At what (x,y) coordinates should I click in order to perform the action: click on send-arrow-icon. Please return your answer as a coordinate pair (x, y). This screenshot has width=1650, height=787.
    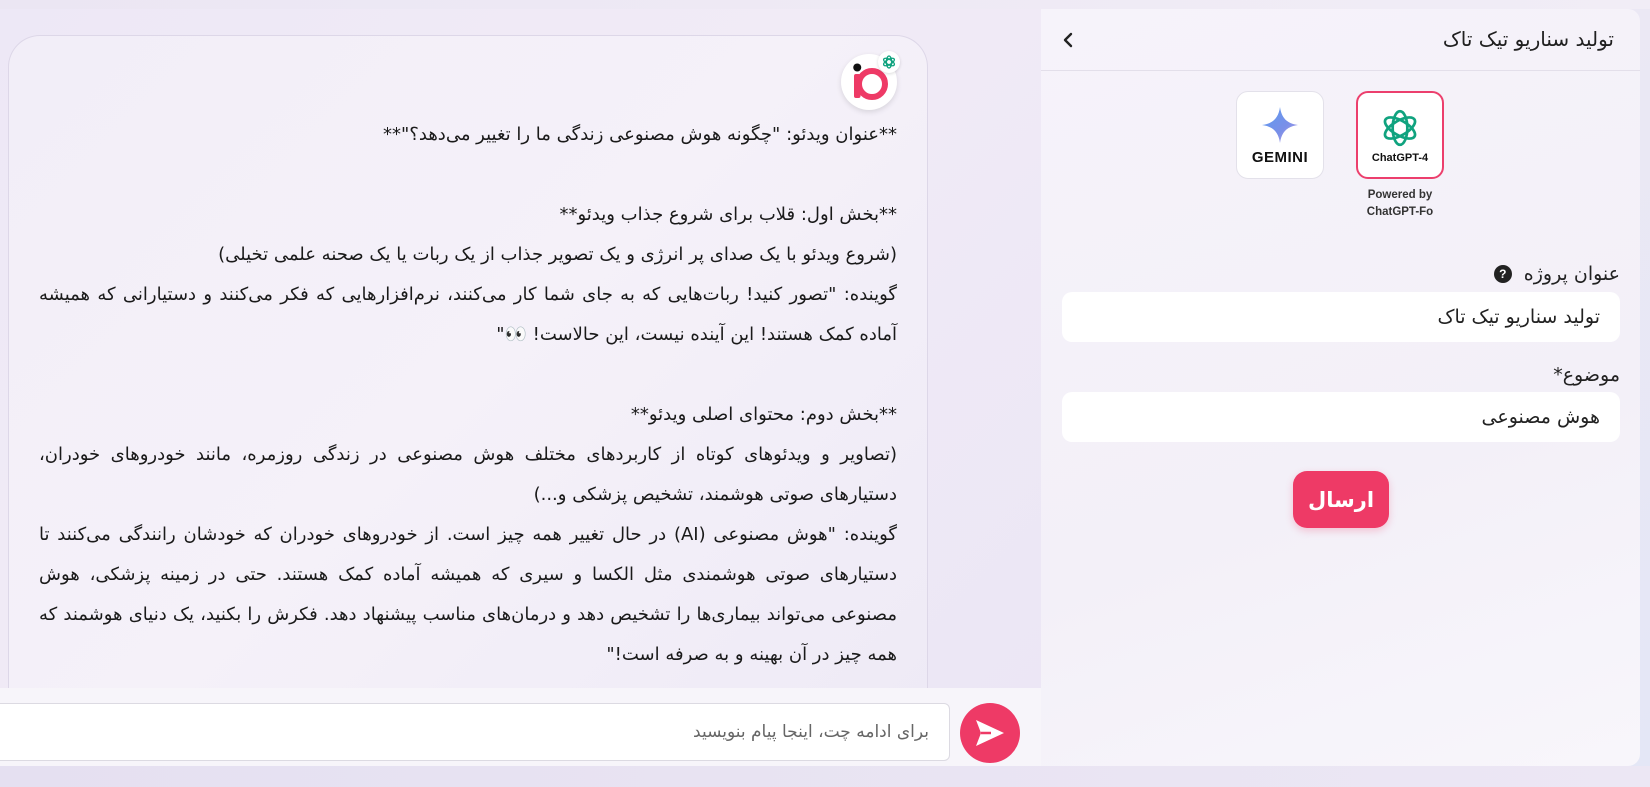
    Looking at the image, I should click on (990, 733).